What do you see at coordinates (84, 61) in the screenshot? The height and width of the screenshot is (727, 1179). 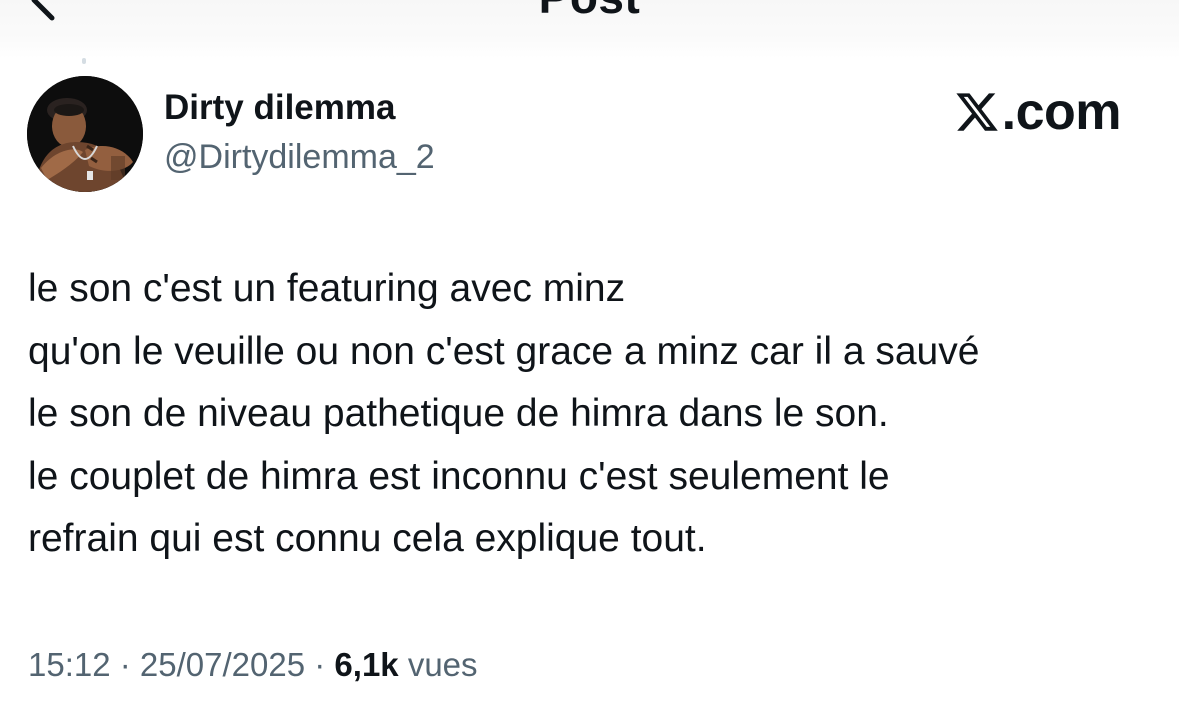 I see `divider-dot` at bounding box center [84, 61].